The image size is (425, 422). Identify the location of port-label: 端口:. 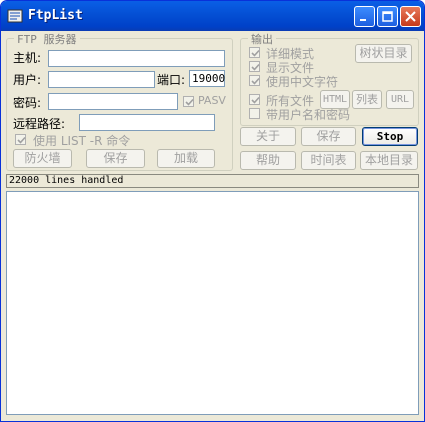
(171, 80).